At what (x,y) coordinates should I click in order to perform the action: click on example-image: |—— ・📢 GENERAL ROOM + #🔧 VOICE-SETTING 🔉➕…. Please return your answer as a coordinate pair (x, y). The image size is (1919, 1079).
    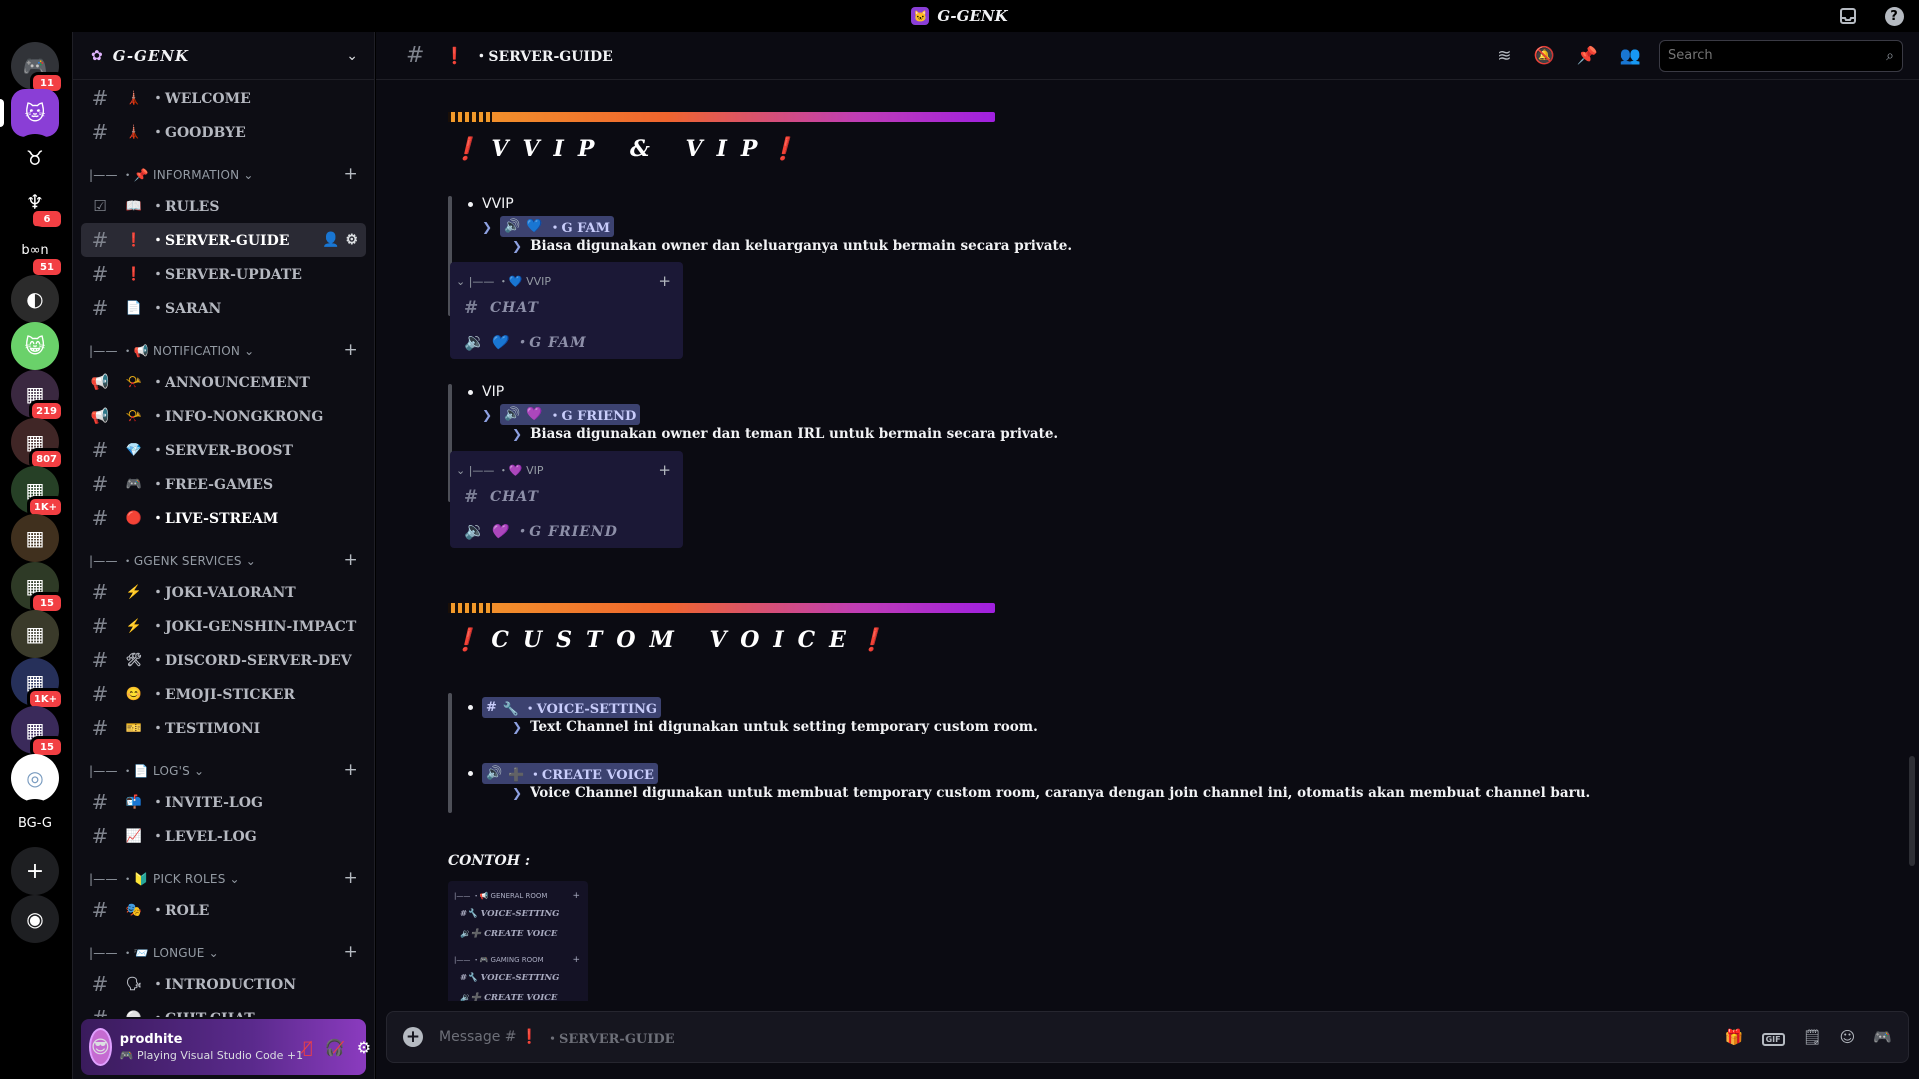
    Looking at the image, I should click on (518, 941).